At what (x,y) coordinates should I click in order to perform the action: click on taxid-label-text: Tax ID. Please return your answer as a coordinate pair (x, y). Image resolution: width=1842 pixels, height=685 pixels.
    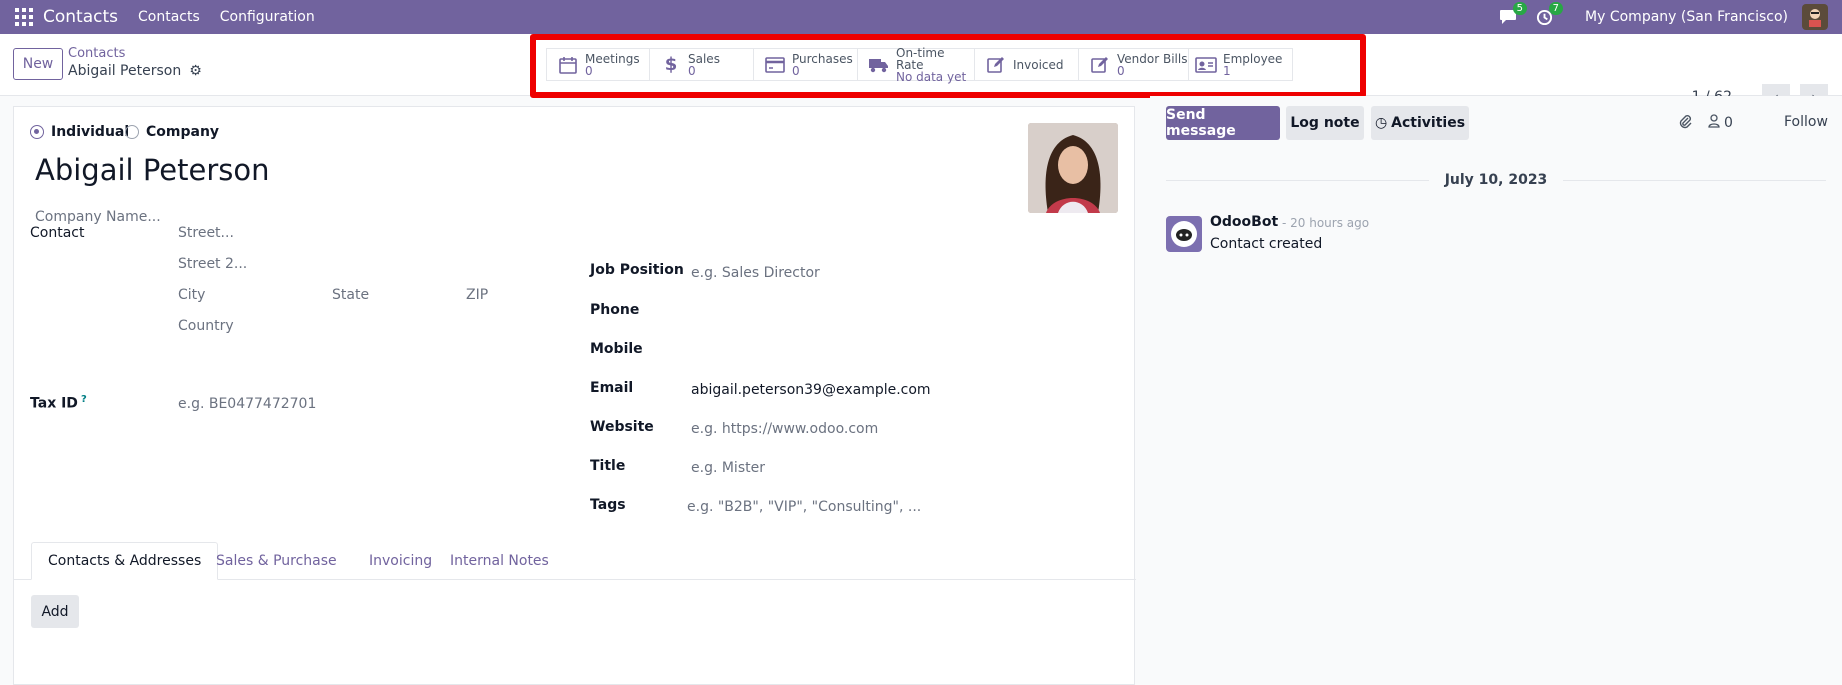
    Looking at the image, I should click on (54, 403).